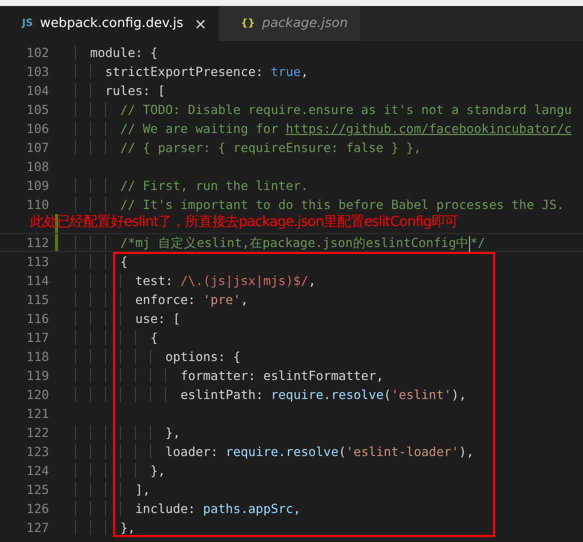 This screenshot has width=583, height=542. Describe the element at coordinates (191, 71) in the screenshot. I see `code-line: strictExportPresence: true,` at that location.